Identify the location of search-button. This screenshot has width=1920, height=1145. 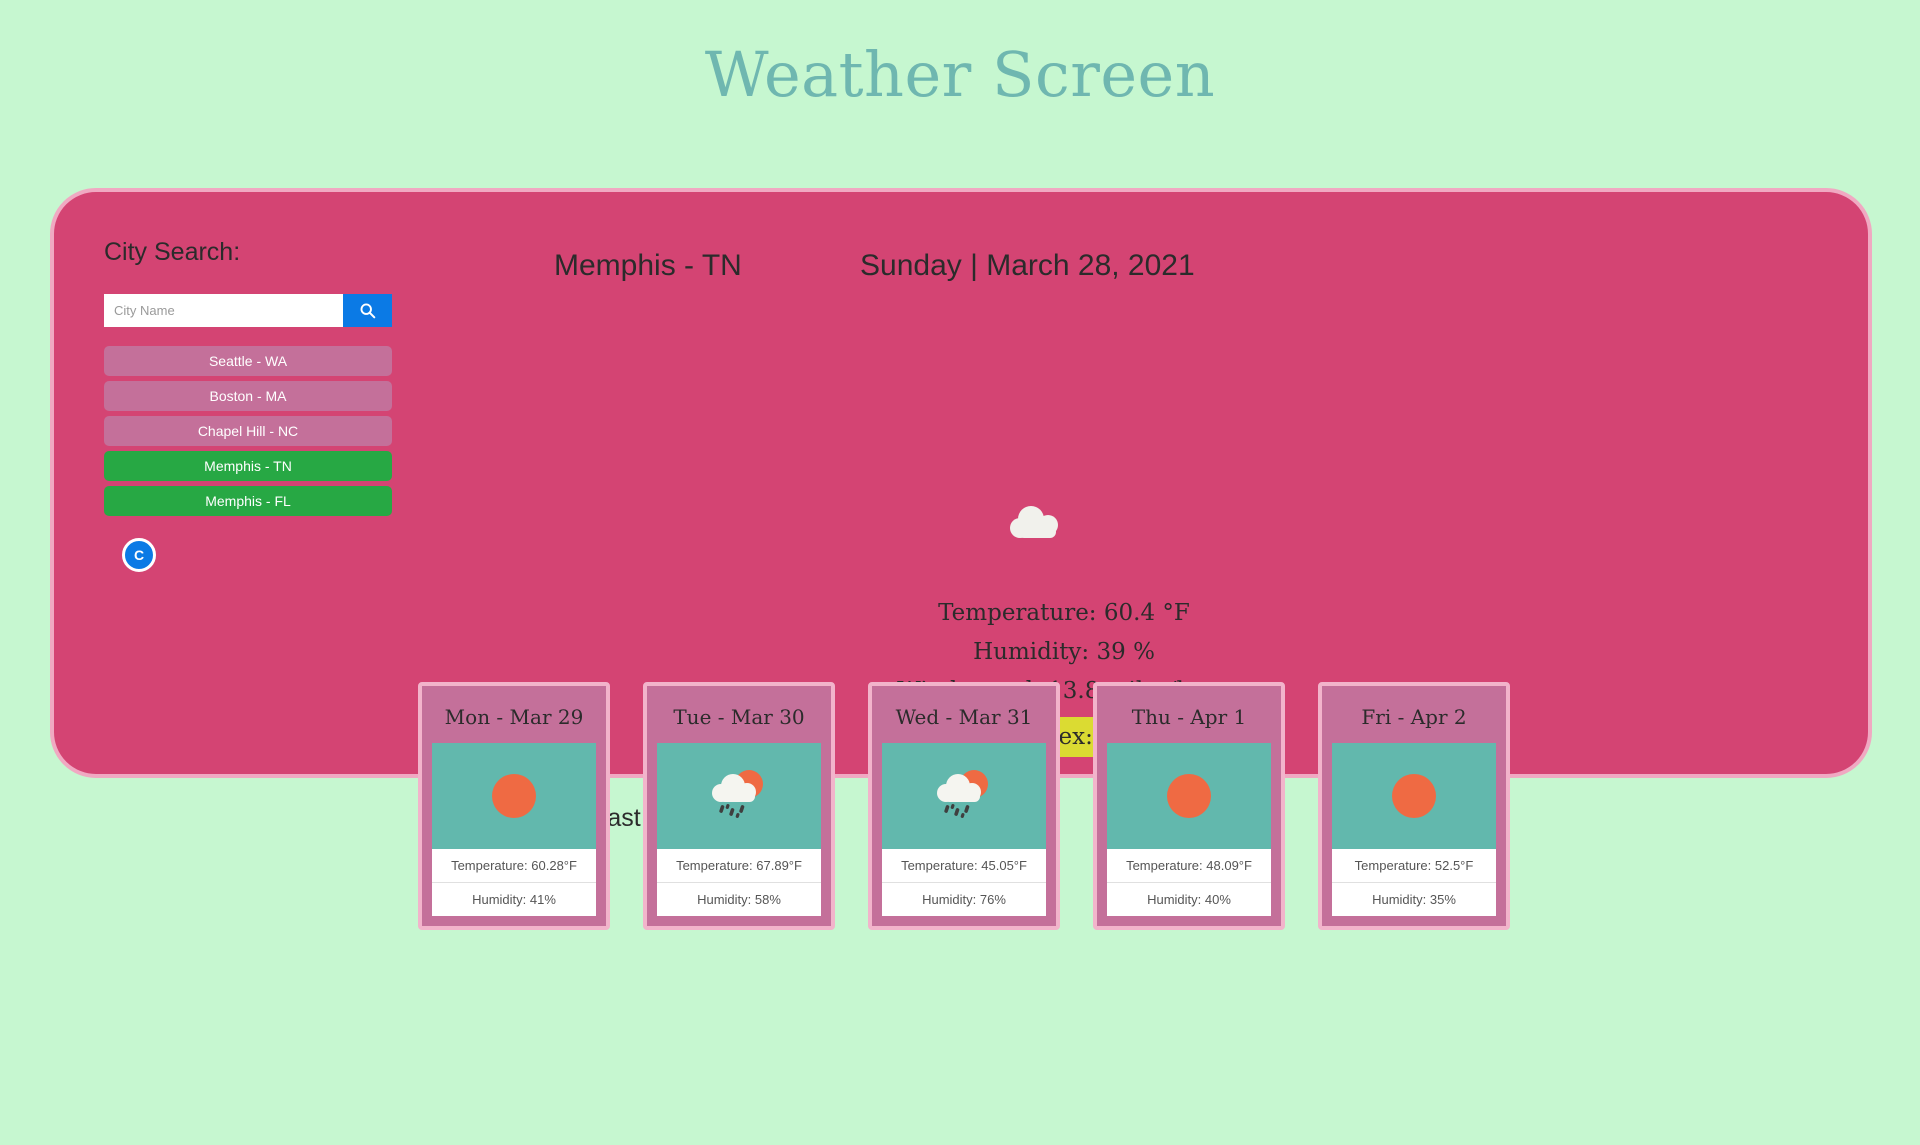
(367, 310).